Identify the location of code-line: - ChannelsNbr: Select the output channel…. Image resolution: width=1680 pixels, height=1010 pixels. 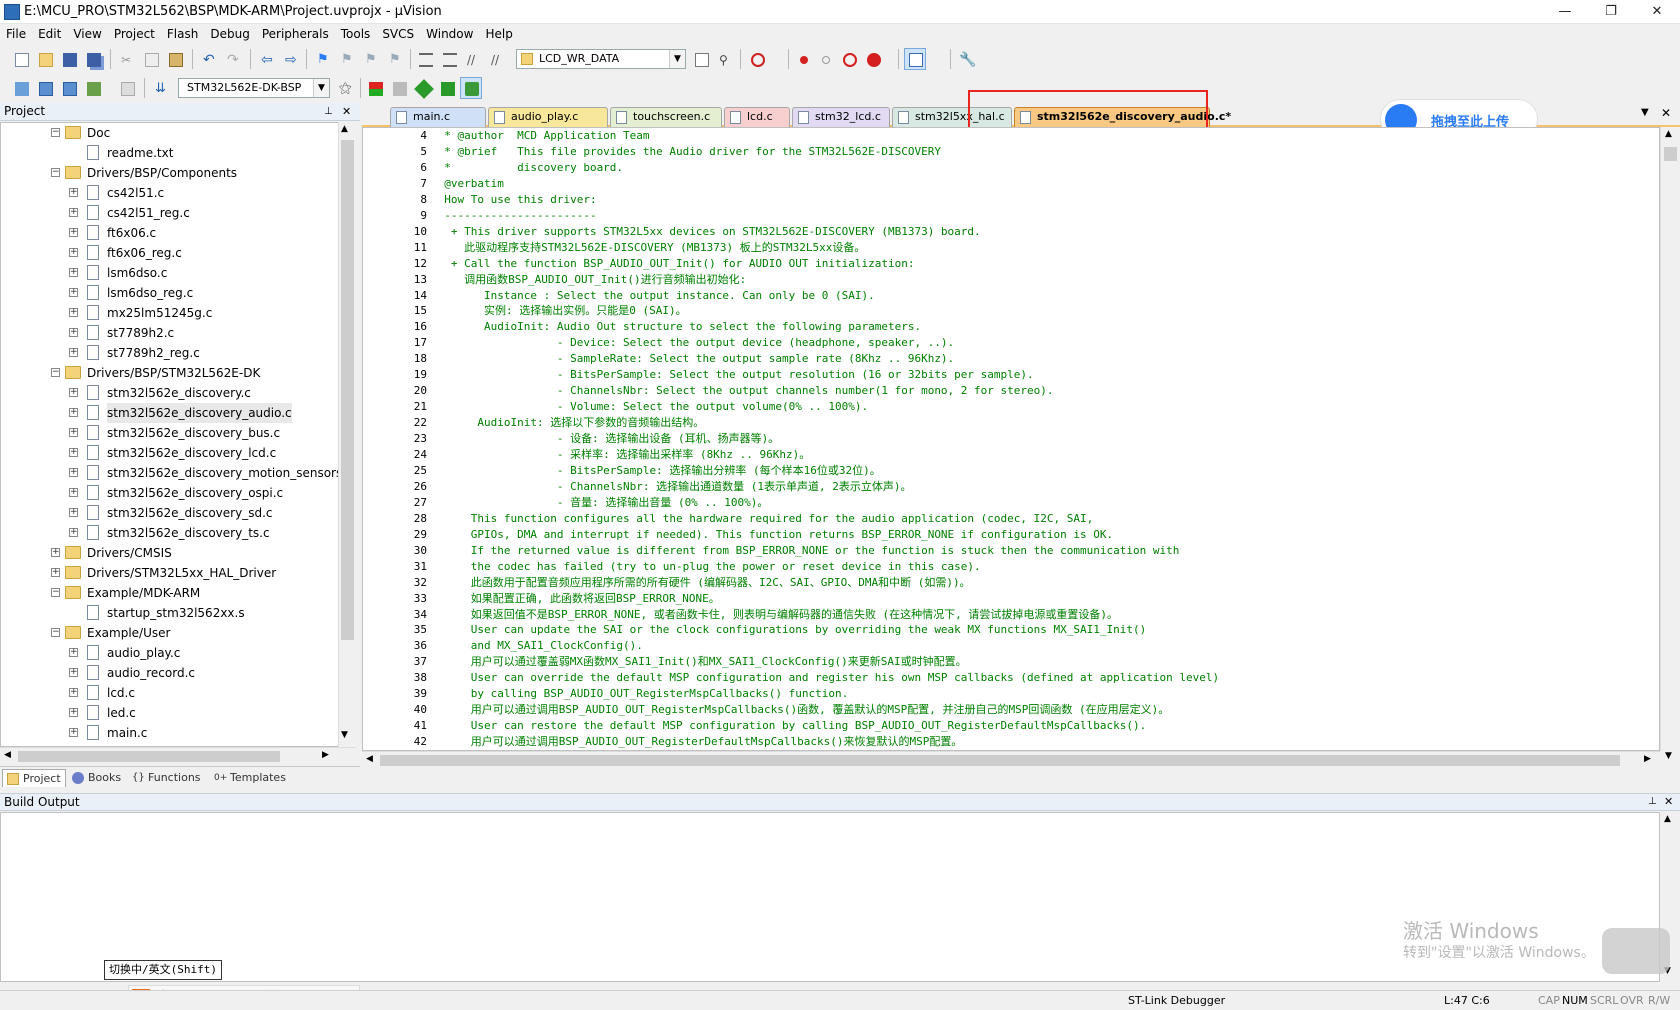
(742, 391).